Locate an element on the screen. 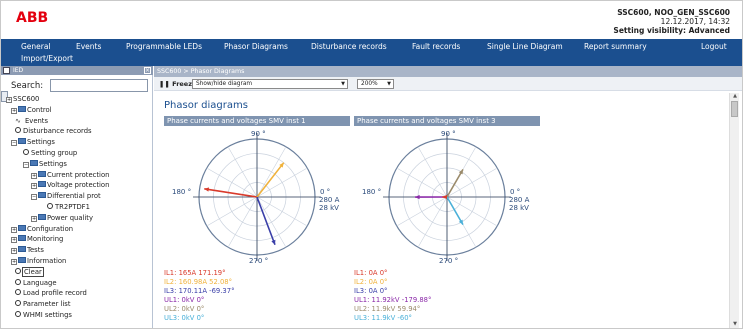  tree-item-setting-group: Setting group is located at coordinates (50, 153).